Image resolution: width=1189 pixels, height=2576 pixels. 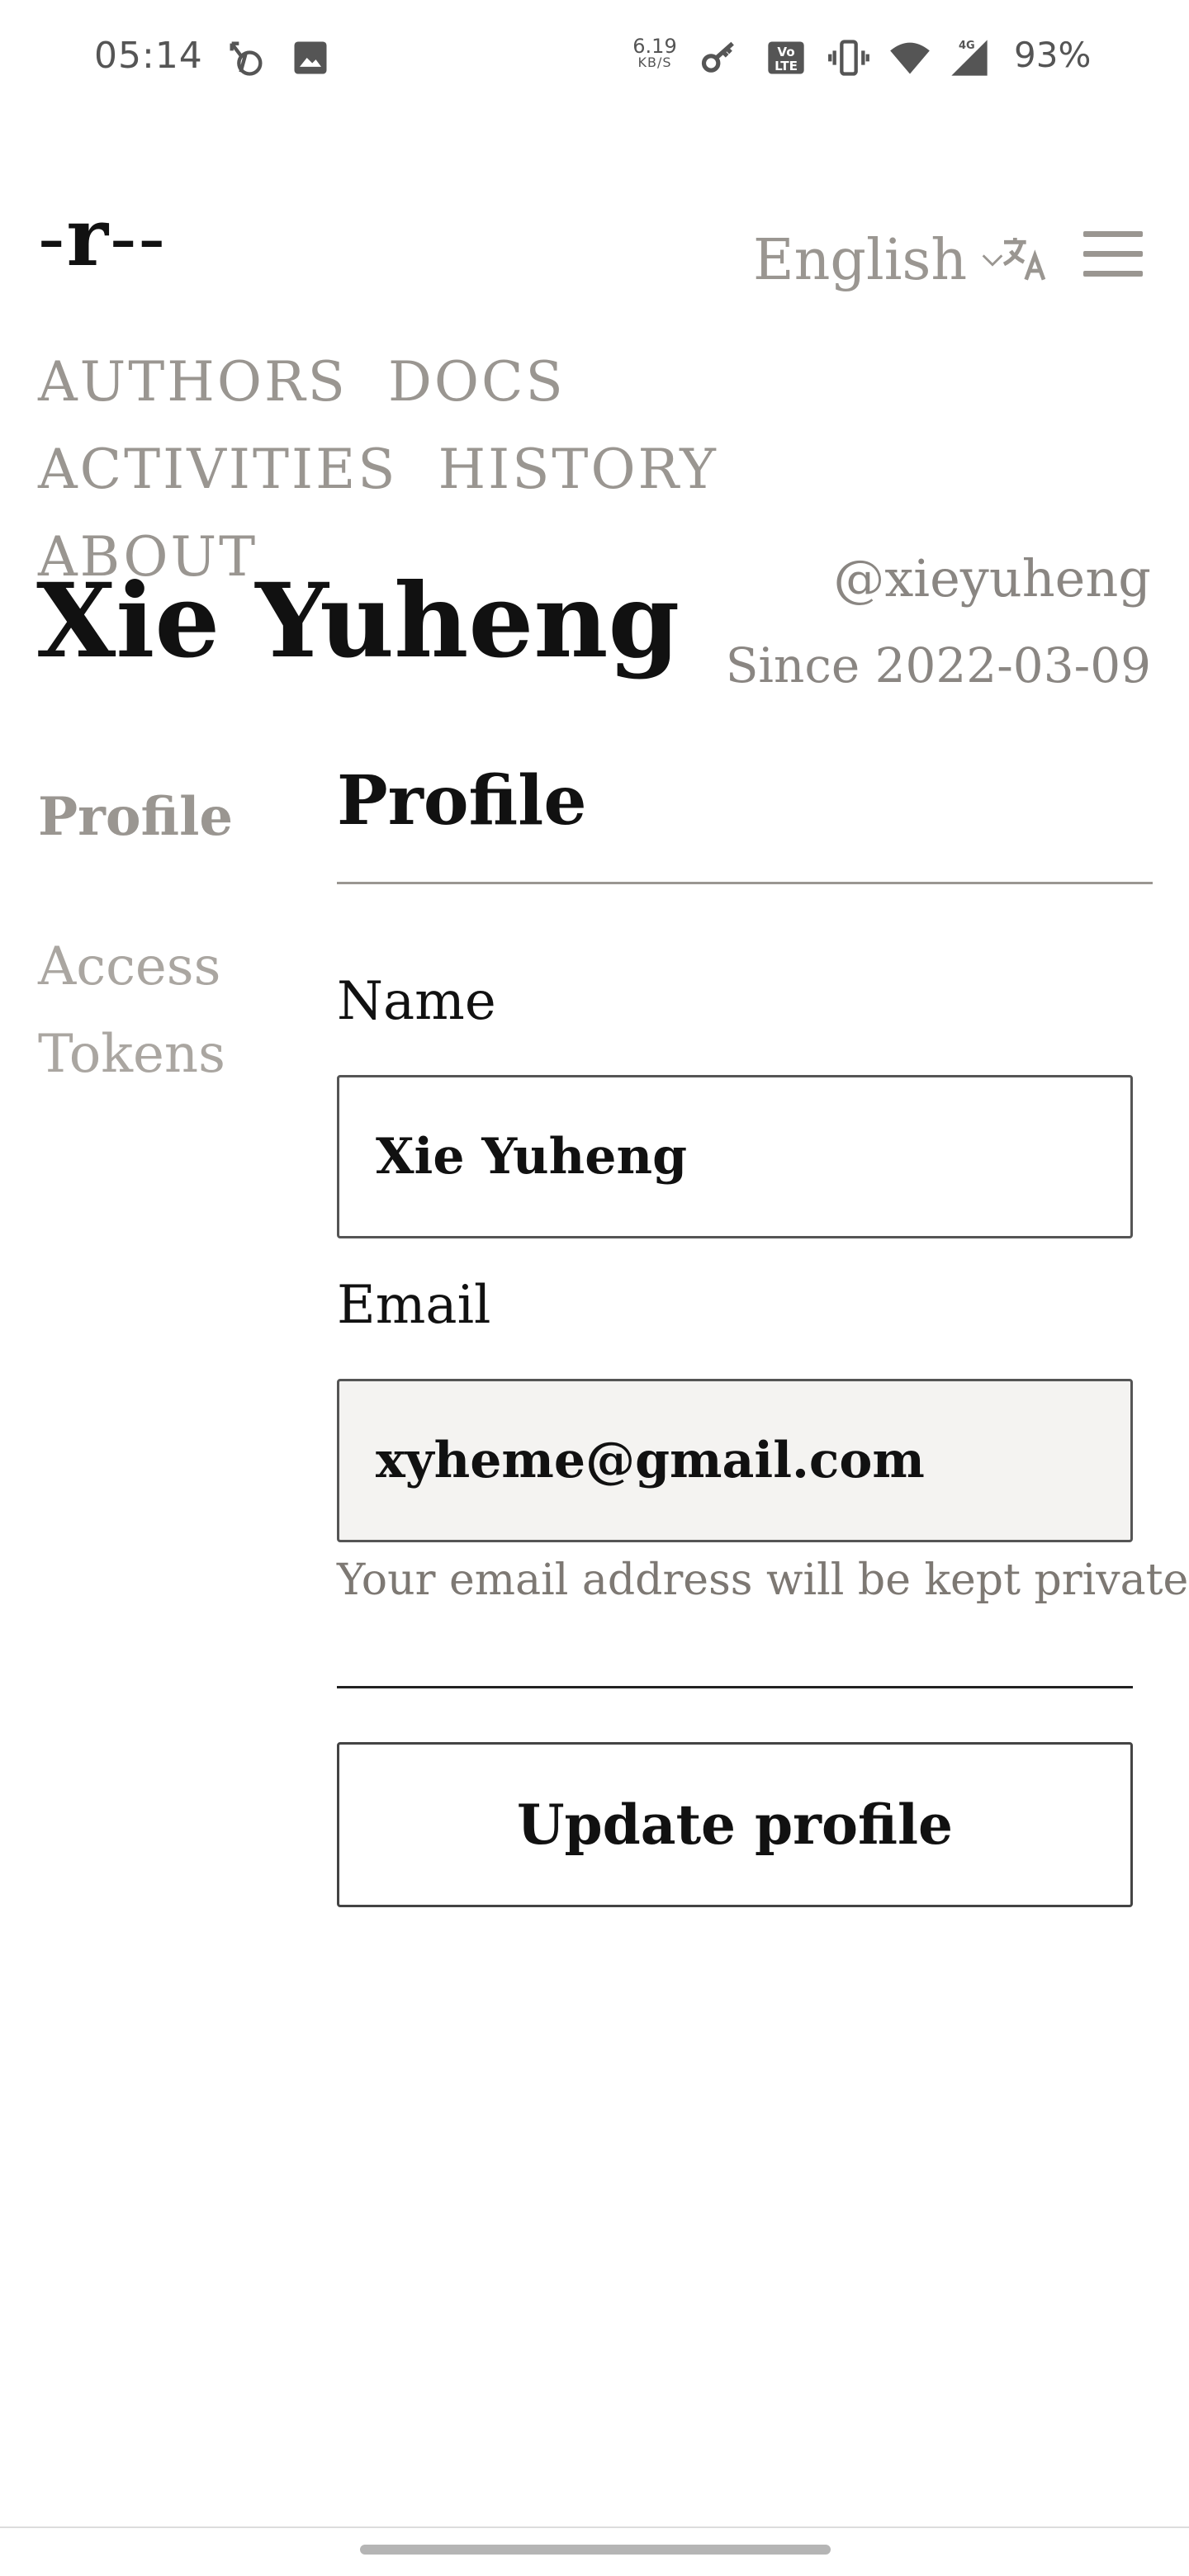 What do you see at coordinates (1113, 257) in the screenshot?
I see `hamburger-menu-icon` at bounding box center [1113, 257].